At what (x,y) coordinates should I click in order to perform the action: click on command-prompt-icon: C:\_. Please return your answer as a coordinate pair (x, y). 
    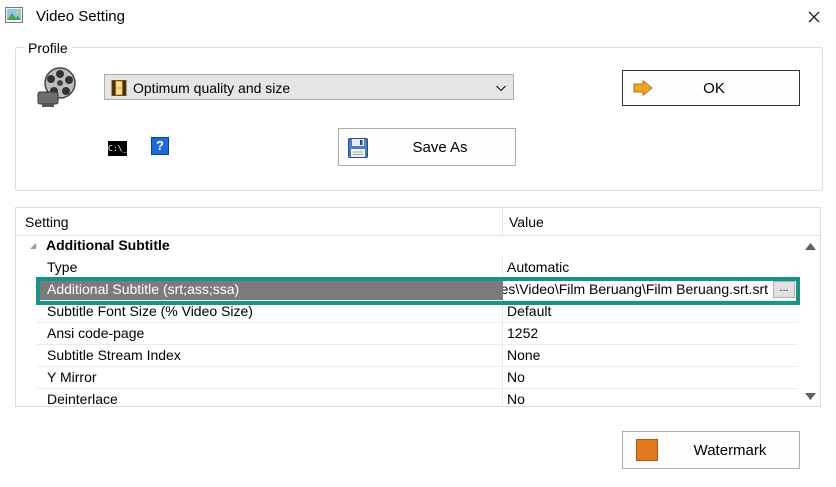
    Looking at the image, I should click on (117, 148).